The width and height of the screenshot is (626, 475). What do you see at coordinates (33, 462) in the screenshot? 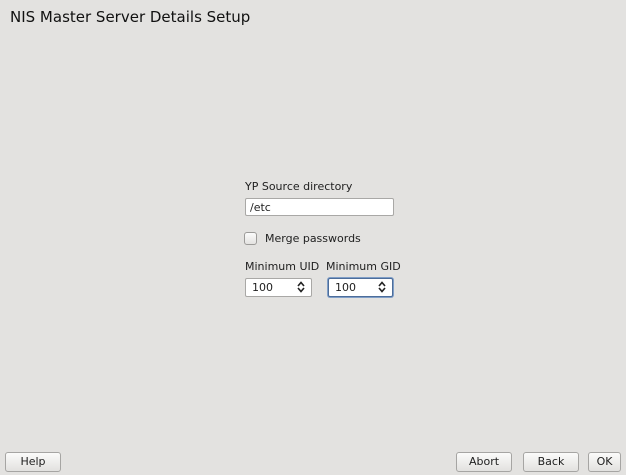
I see `help-button: Help` at bounding box center [33, 462].